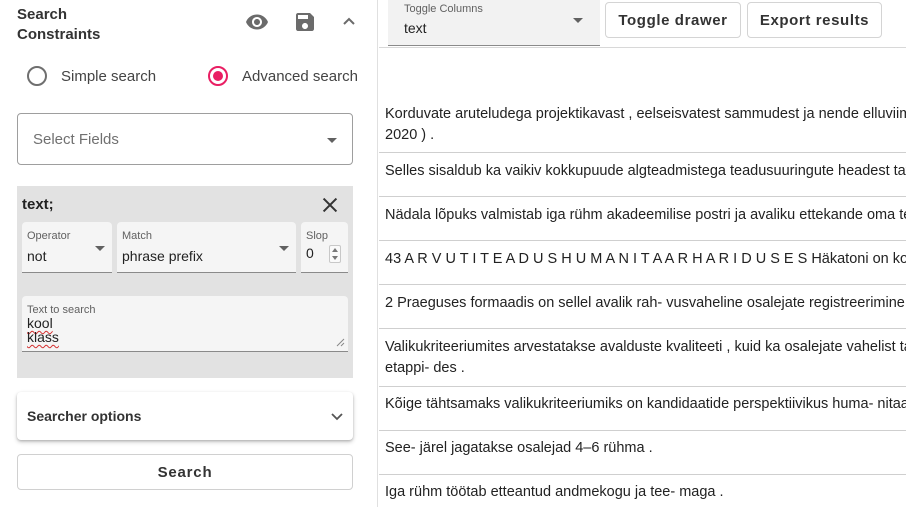 This screenshot has height=507, width=906. What do you see at coordinates (300, 76) in the screenshot?
I see `advanced-search-label: Advanced search` at bounding box center [300, 76].